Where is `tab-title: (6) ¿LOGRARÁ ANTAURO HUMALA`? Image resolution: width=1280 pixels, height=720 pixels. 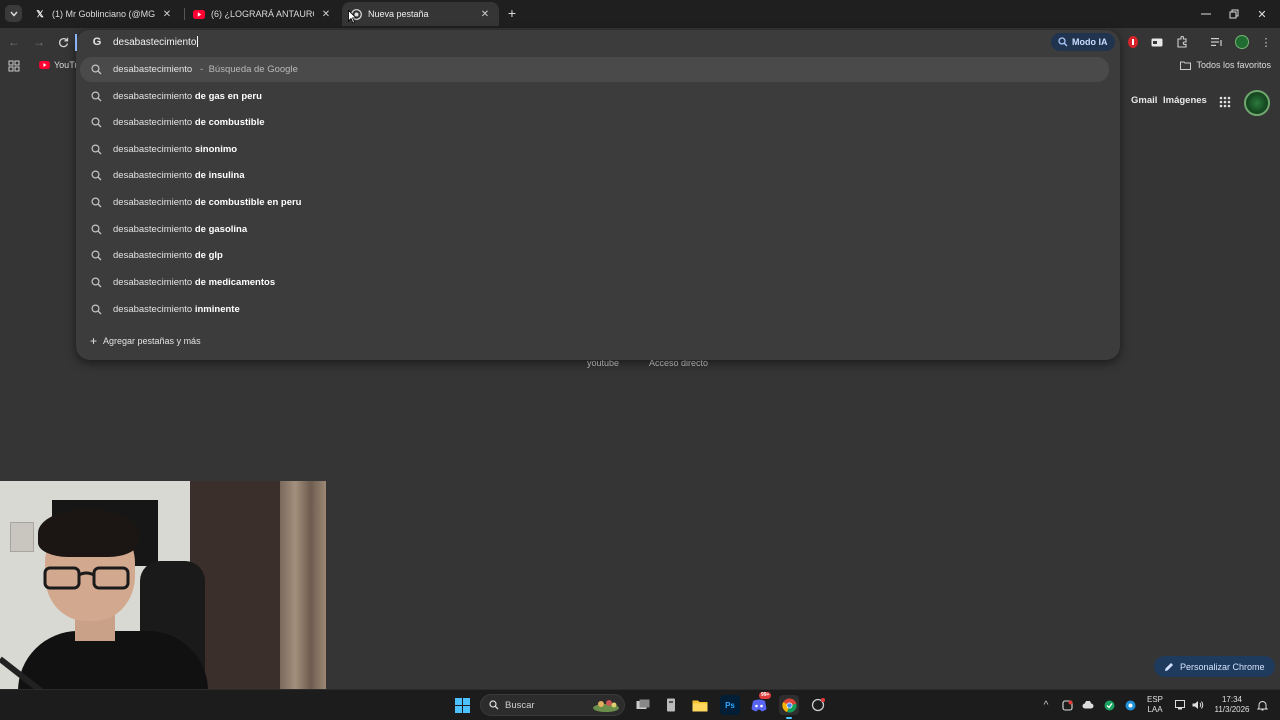 tab-title: (6) ¿LOGRARÁ ANTAURO HUMALA is located at coordinates (262, 14).